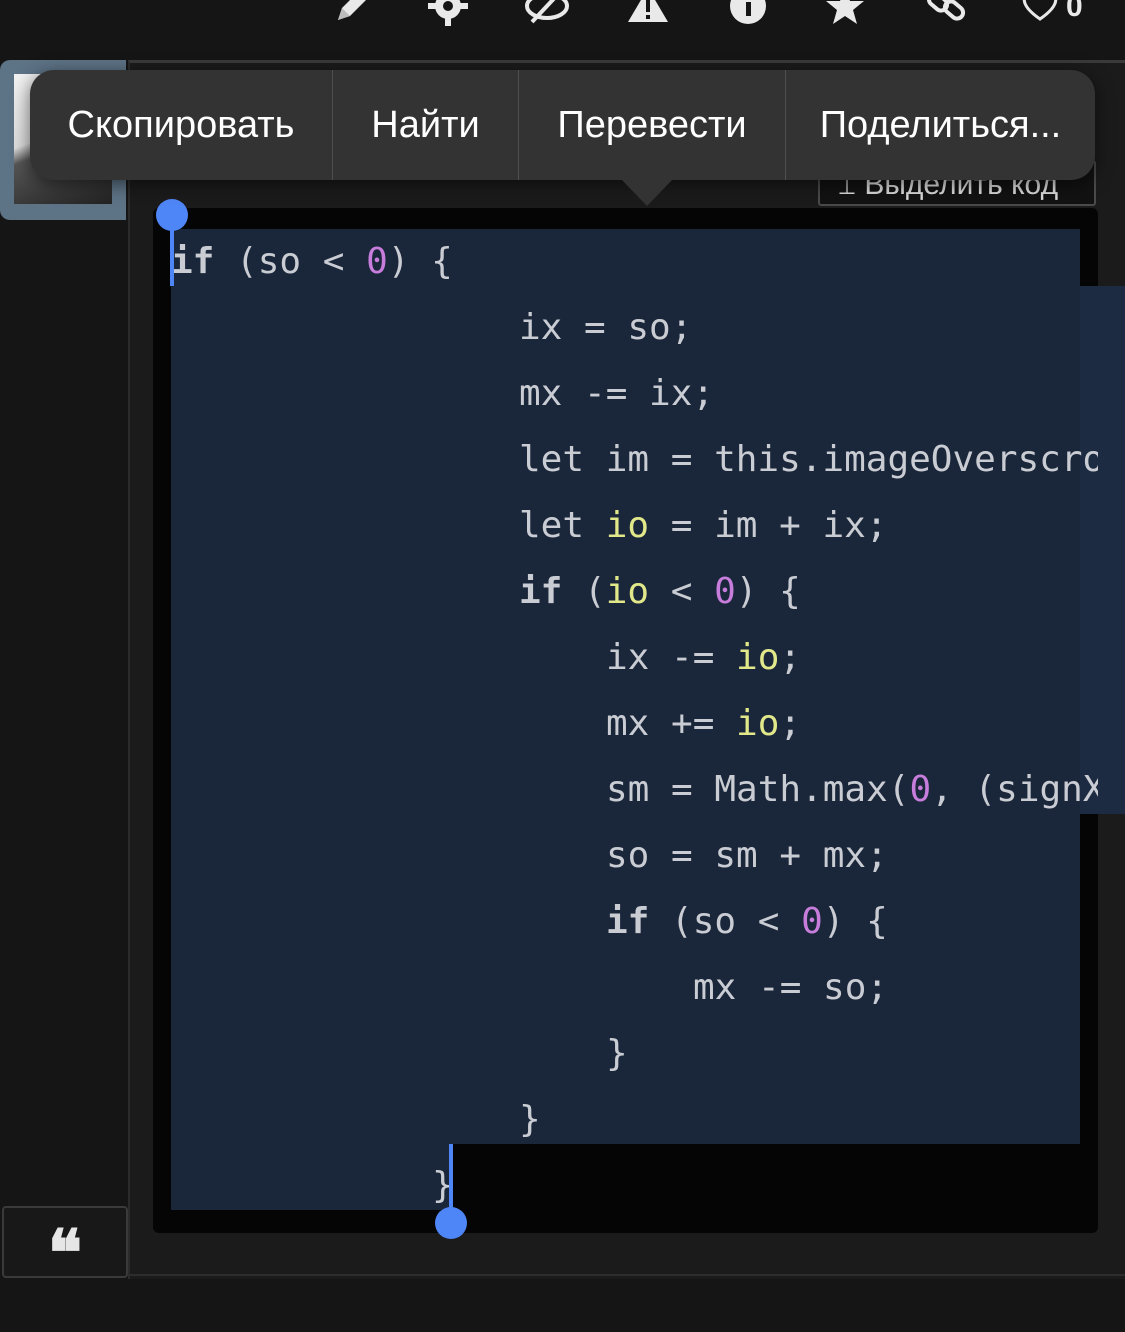  I want to click on code-line: mx += io;, so click(704, 723).